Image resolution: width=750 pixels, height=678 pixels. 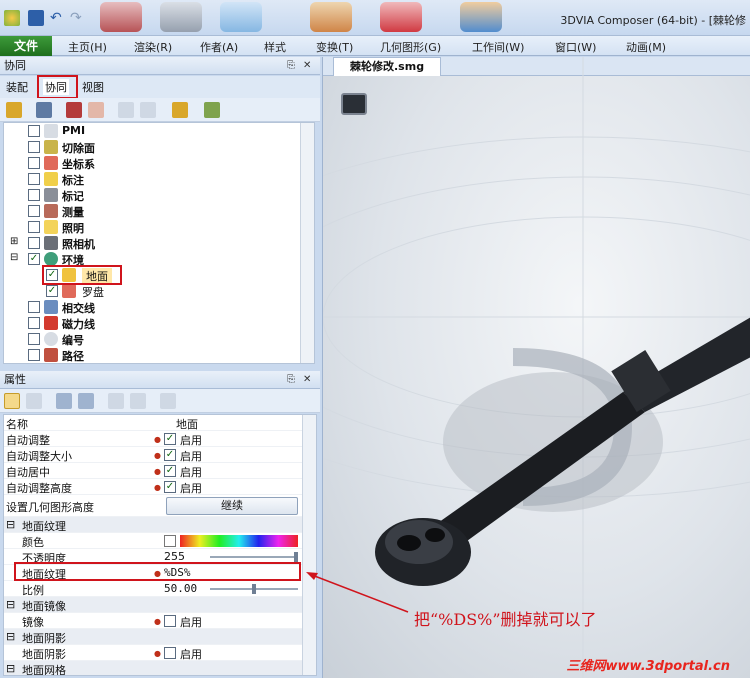 I want to click on category-view-icon, so click(x=12, y=401).